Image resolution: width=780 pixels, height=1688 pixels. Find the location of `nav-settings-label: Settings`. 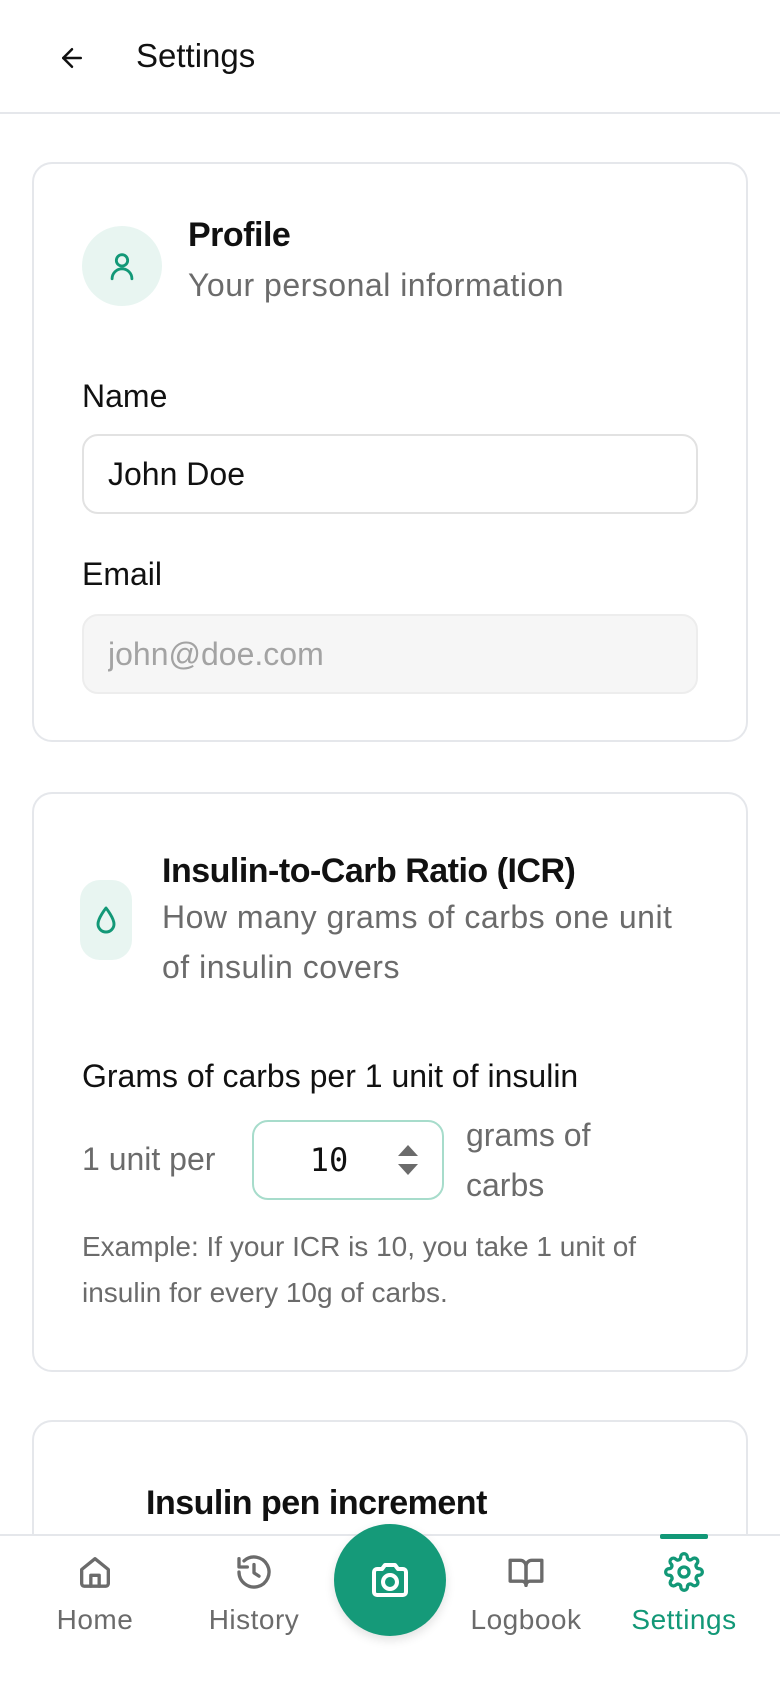

nav-settings-label: Settings is located at coordinates (684, 1619).